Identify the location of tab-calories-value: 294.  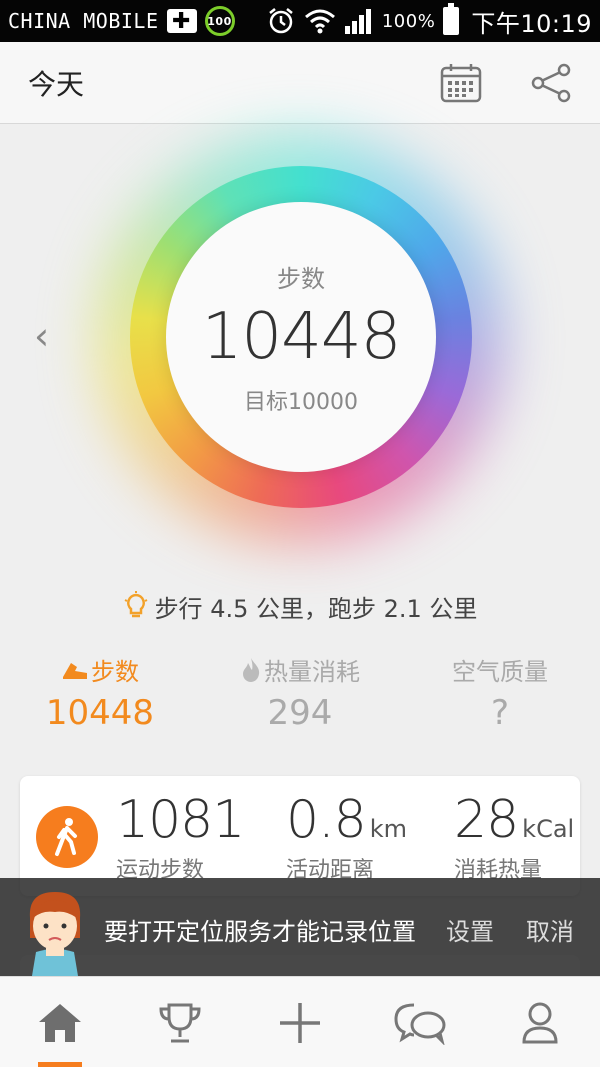
(300, 713).